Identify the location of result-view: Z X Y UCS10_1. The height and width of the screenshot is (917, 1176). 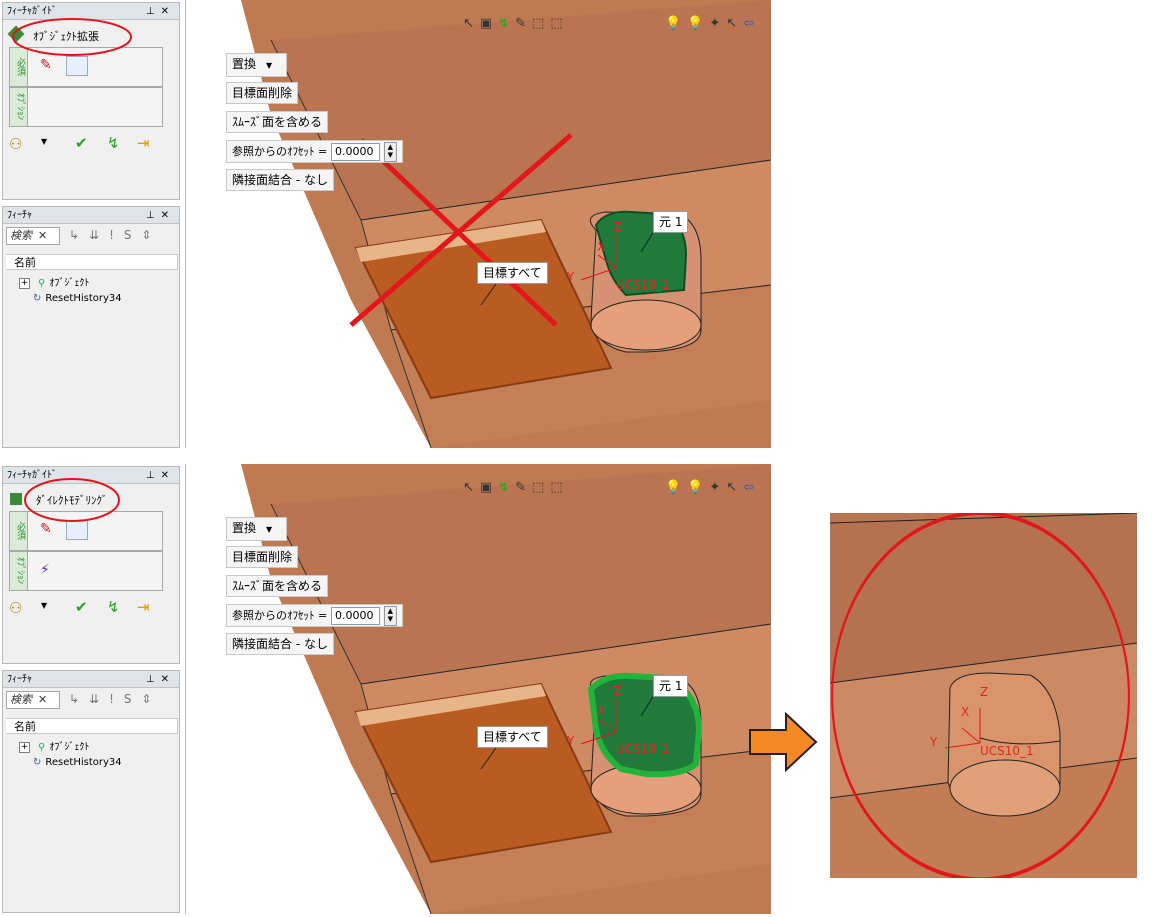
(983, 695).